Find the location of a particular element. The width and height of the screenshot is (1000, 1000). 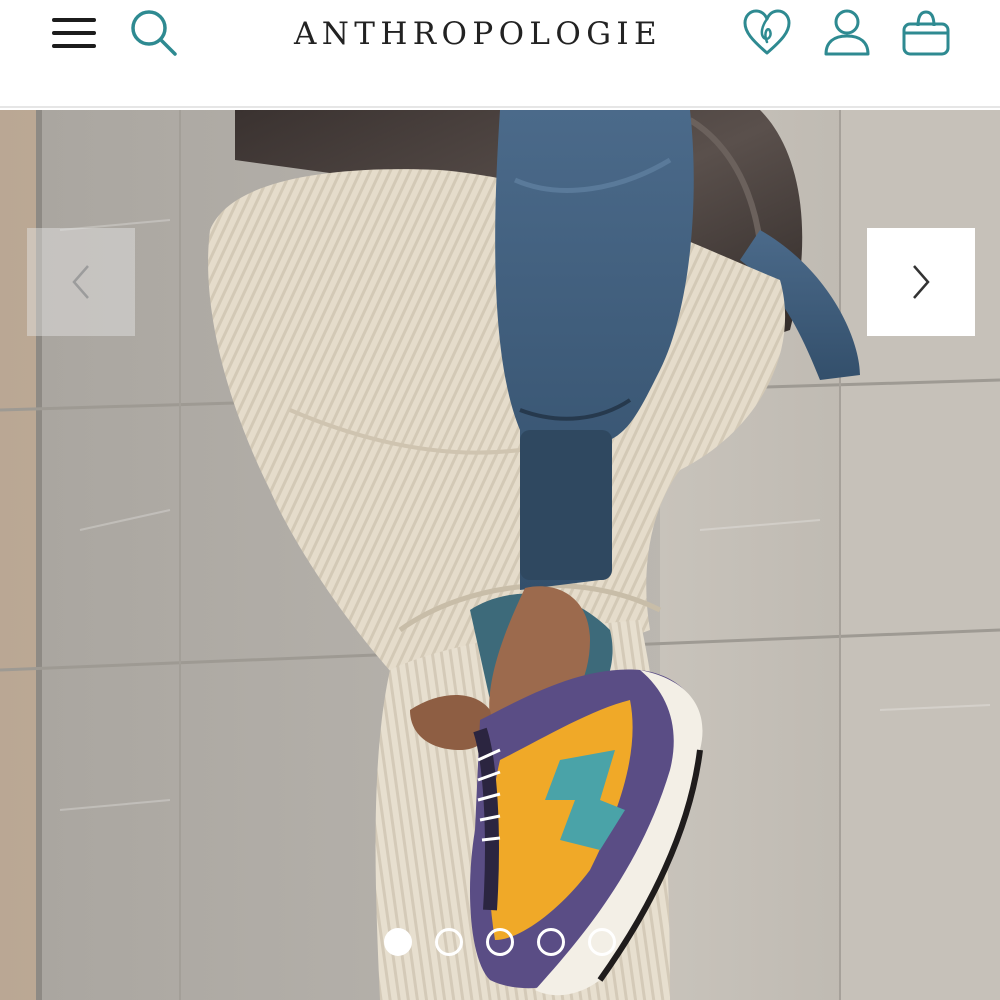

cart-button is located at coordinates (926, 33).